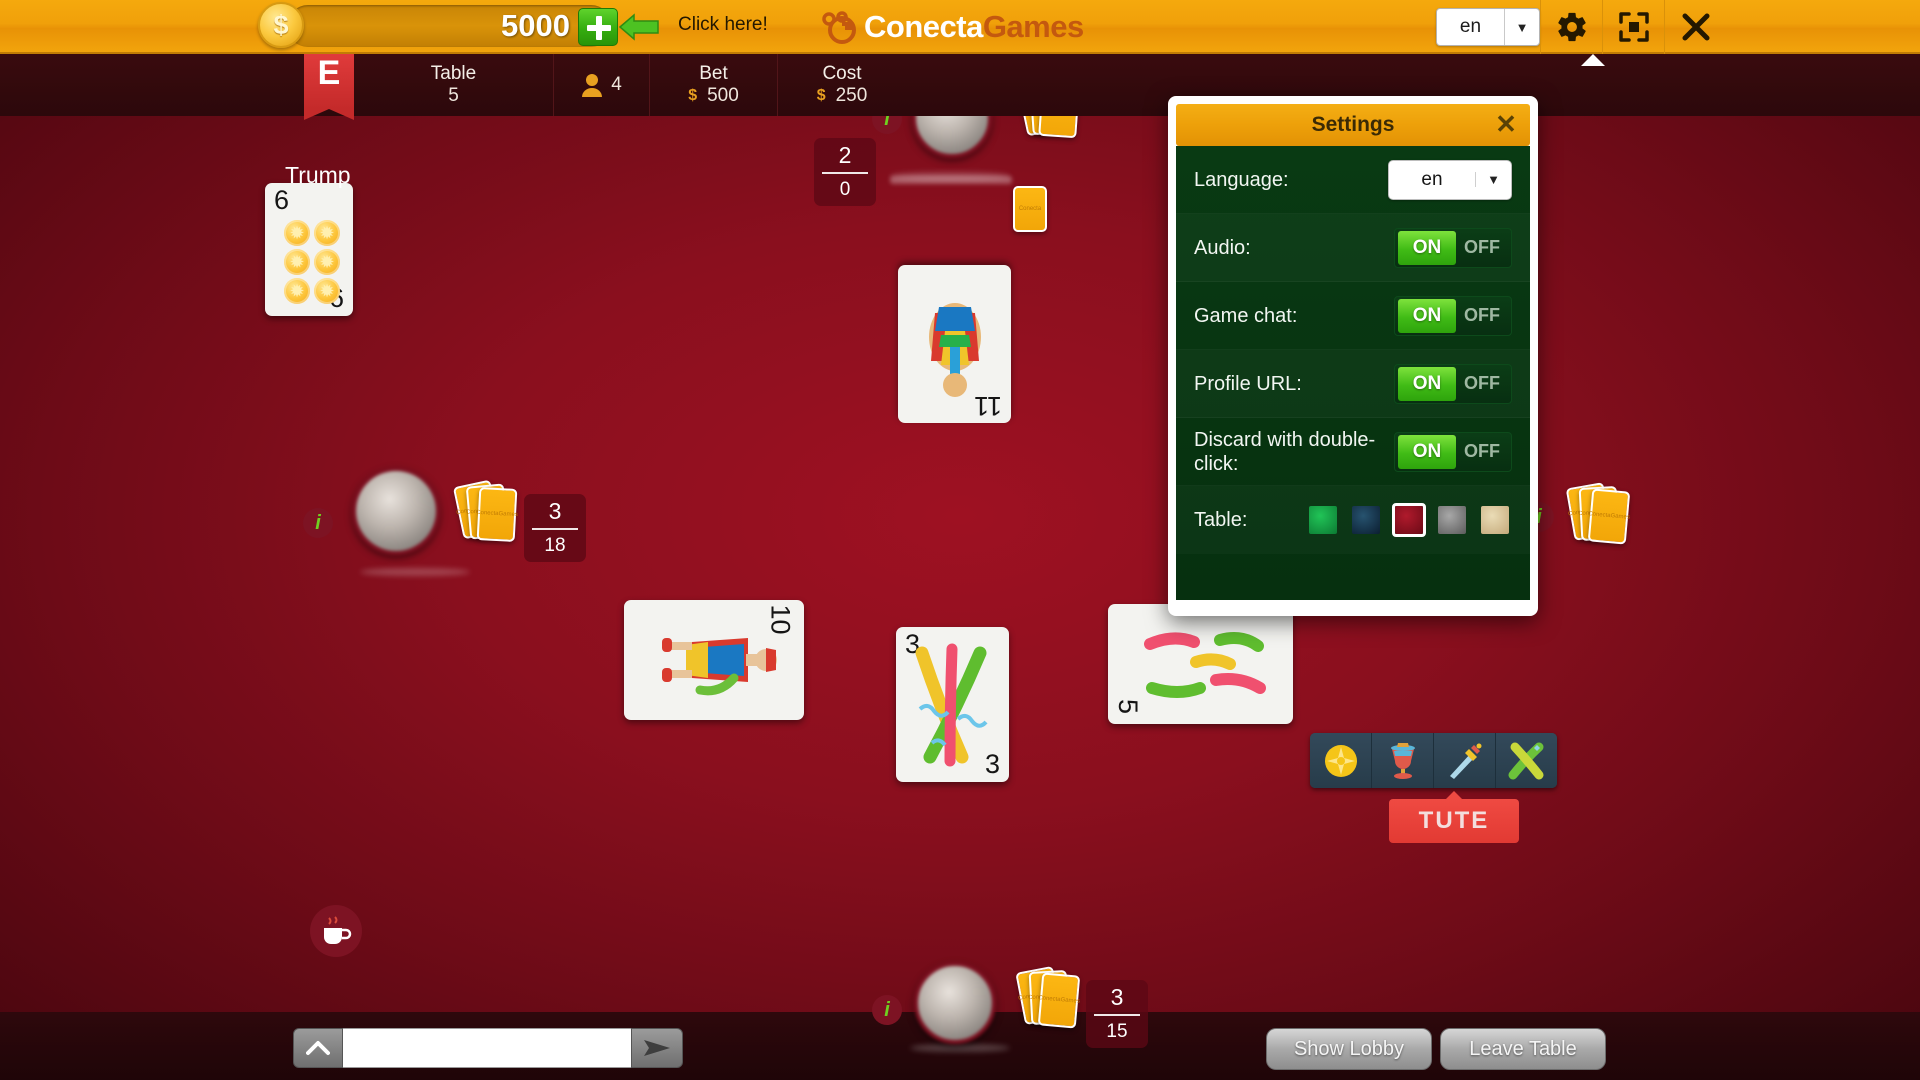 The image size is (1920, 1080). Describe the element at coordinates (719, 667) in the screenshot. I see `bastos-figure` at that location.